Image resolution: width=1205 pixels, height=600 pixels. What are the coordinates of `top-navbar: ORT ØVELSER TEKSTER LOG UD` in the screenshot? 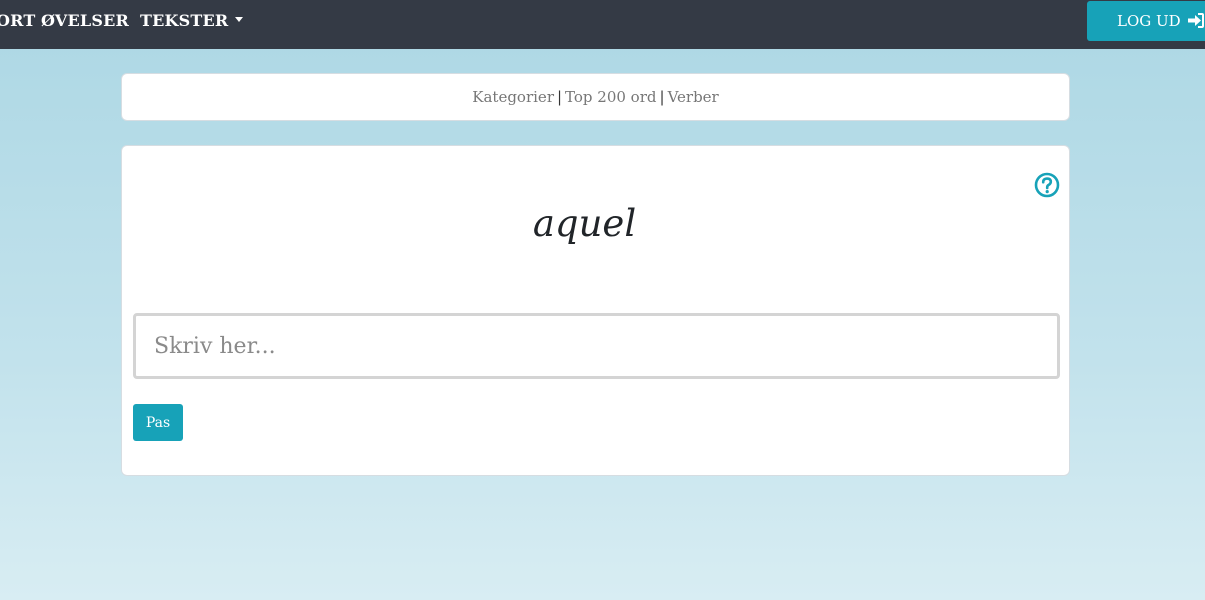 It's located at (602, 24).